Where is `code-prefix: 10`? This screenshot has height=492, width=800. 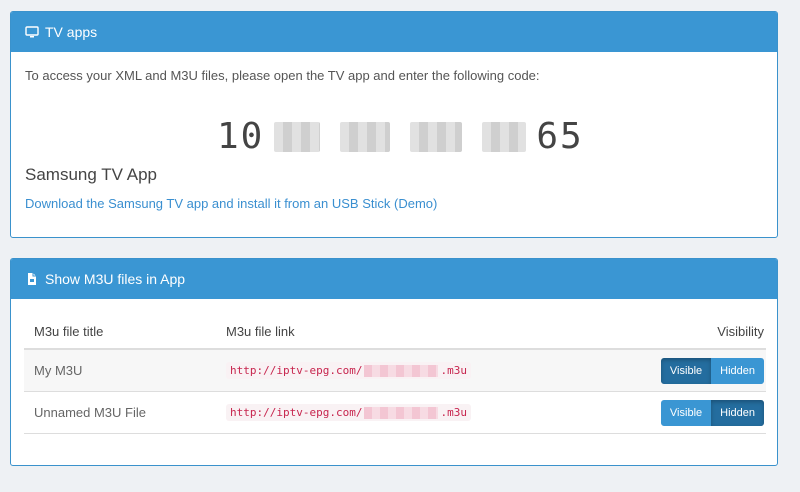 code-prefix: 10 is located at coordinates (241, 136).